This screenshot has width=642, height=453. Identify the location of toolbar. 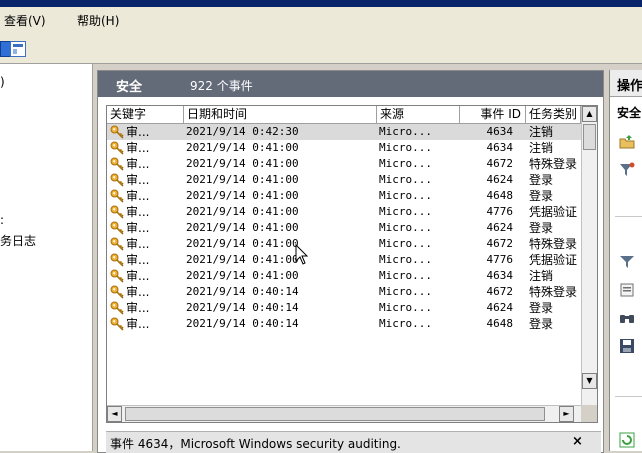
(321, 48).